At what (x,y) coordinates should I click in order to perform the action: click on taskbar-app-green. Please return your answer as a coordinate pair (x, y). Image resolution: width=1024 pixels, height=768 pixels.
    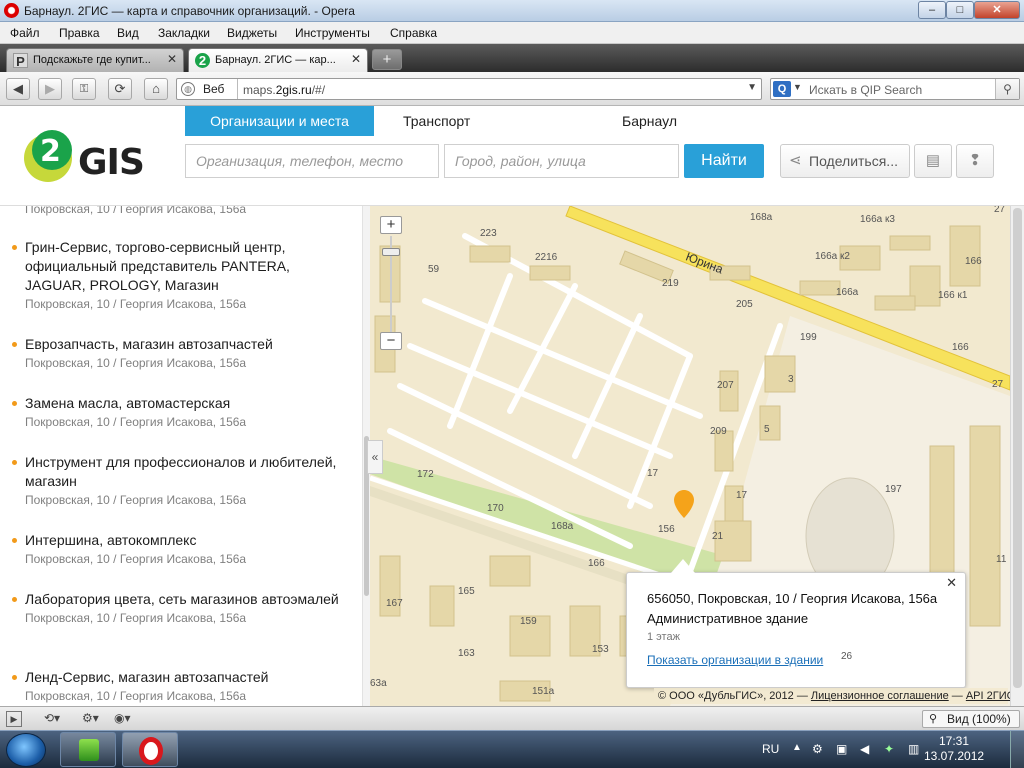
    Looking at the image, I should click on (88, 749).